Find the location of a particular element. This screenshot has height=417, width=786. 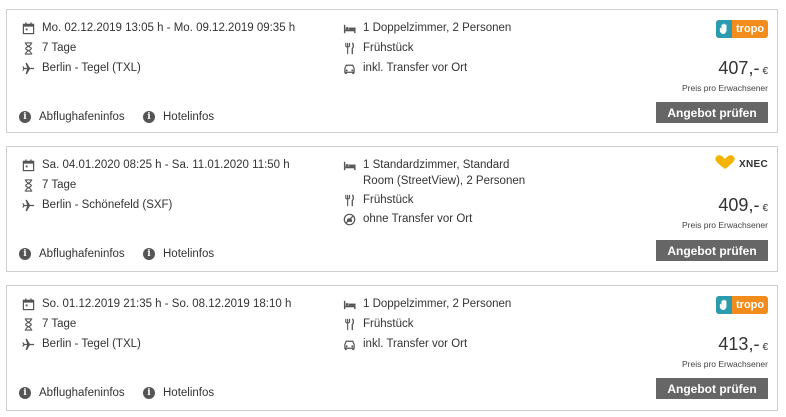

airport-row: Berlin - Schönefeld (SXF) is located at coordinates (96, 205).